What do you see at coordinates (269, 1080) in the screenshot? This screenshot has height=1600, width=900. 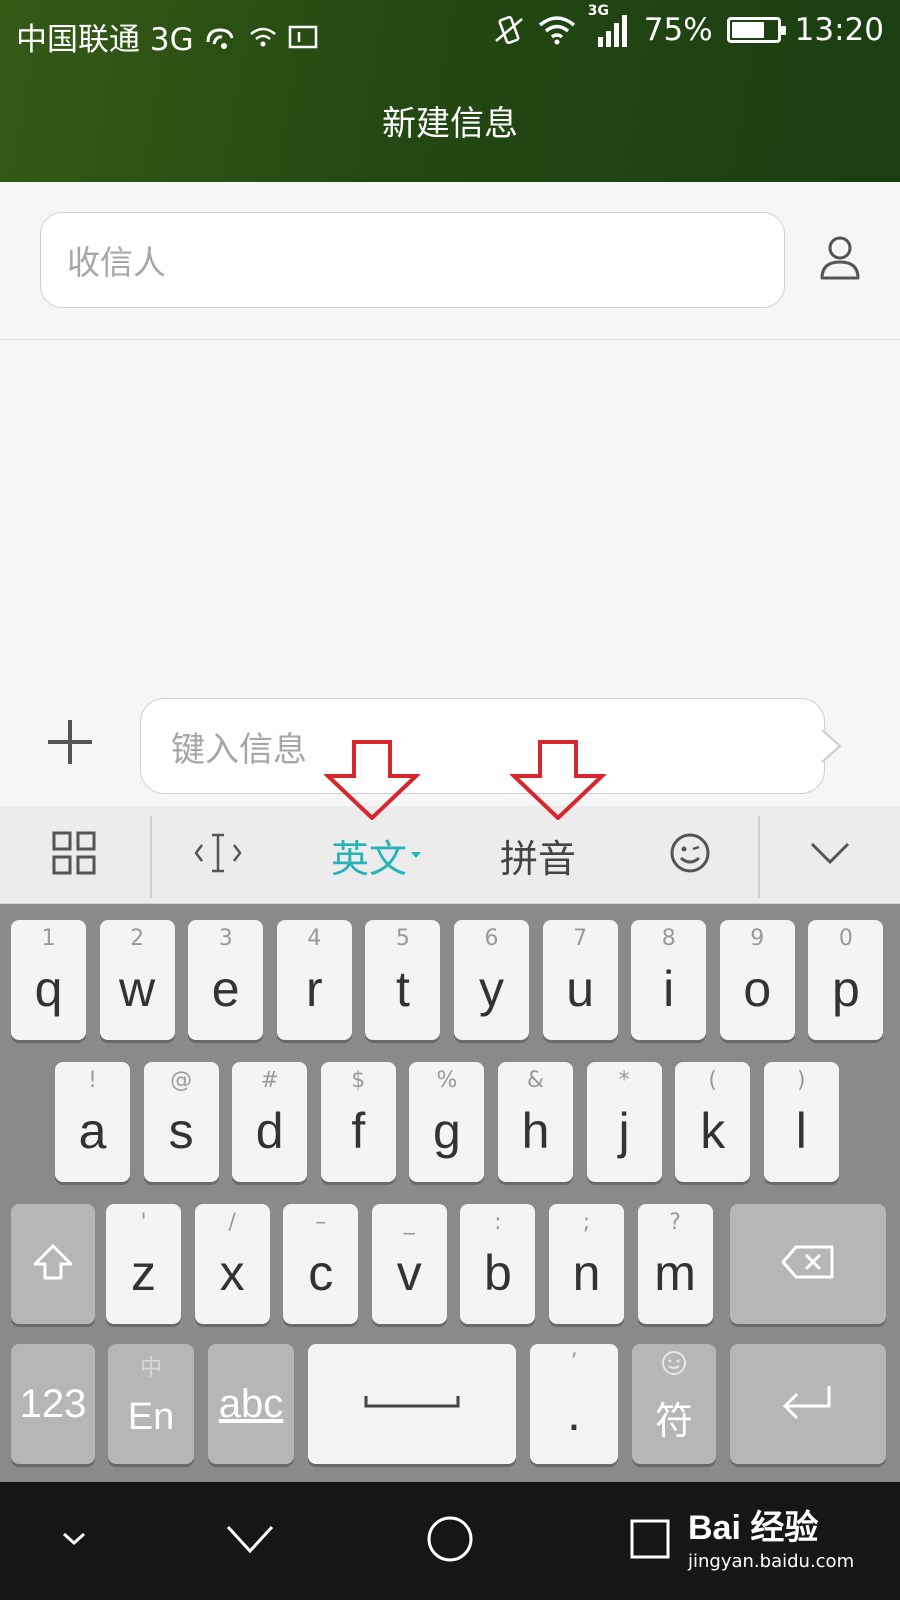 I see `key-secondary-label: #` at bounding box center [269, 1080].